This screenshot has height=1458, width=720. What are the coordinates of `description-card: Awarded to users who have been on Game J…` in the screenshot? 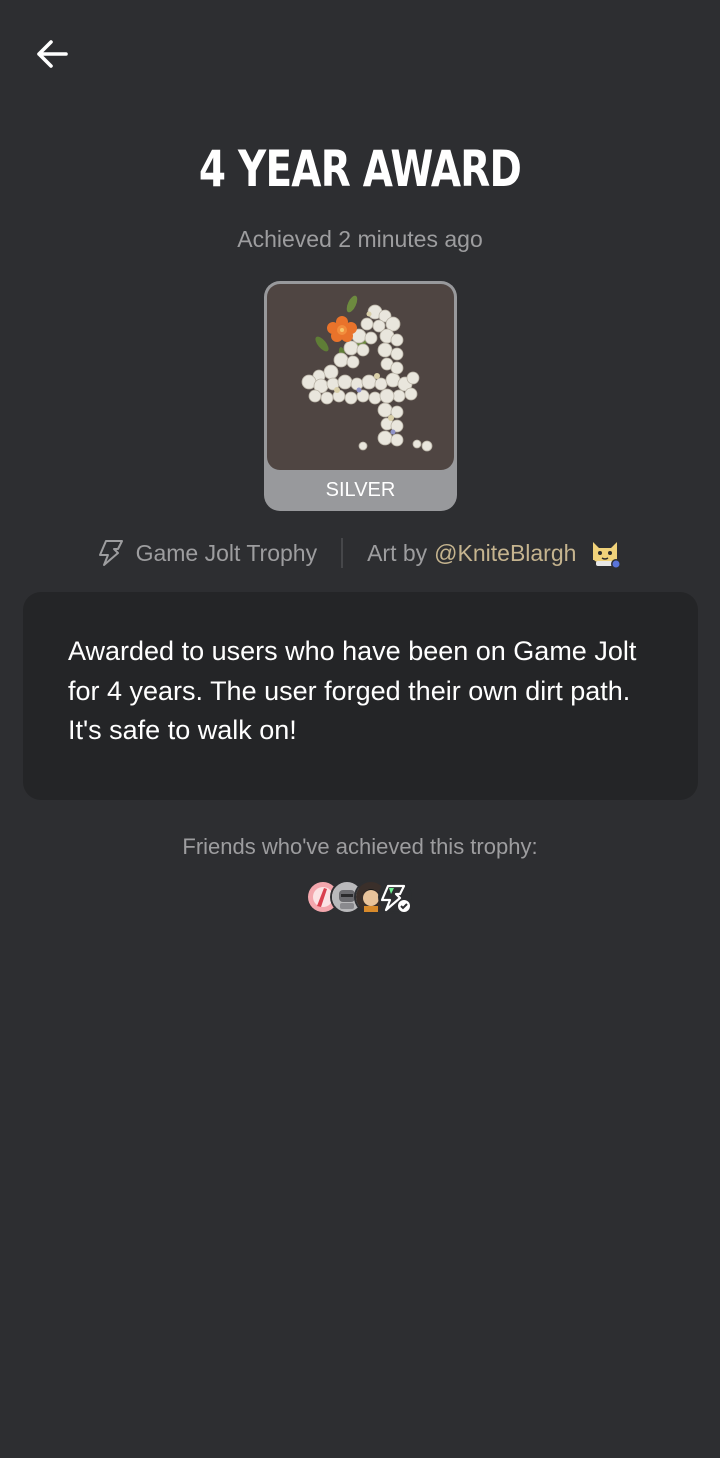 It's located at (360, 696).